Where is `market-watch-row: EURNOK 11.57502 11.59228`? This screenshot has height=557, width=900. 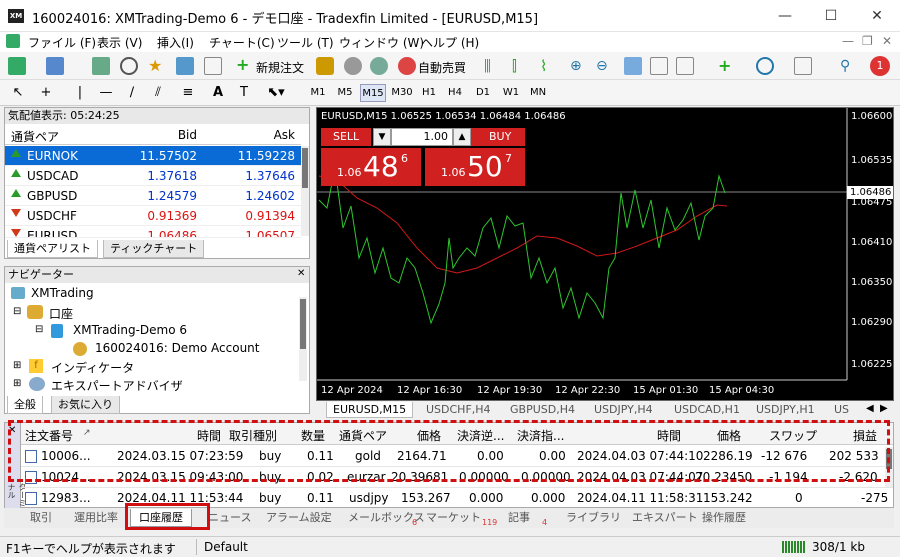
market-watch-row: EURNOK 11.57502 11.59228 is located at coordinates (153, 156).